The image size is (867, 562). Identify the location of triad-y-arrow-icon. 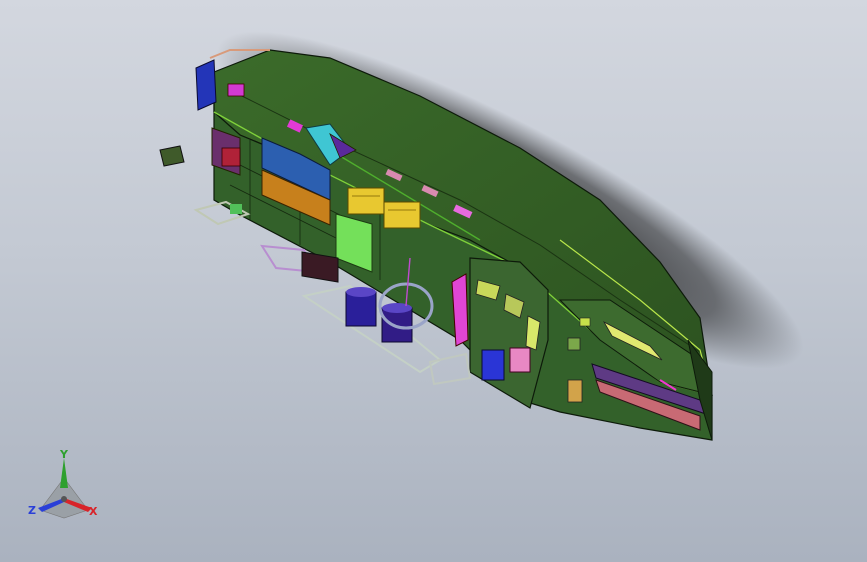
(64, 473).